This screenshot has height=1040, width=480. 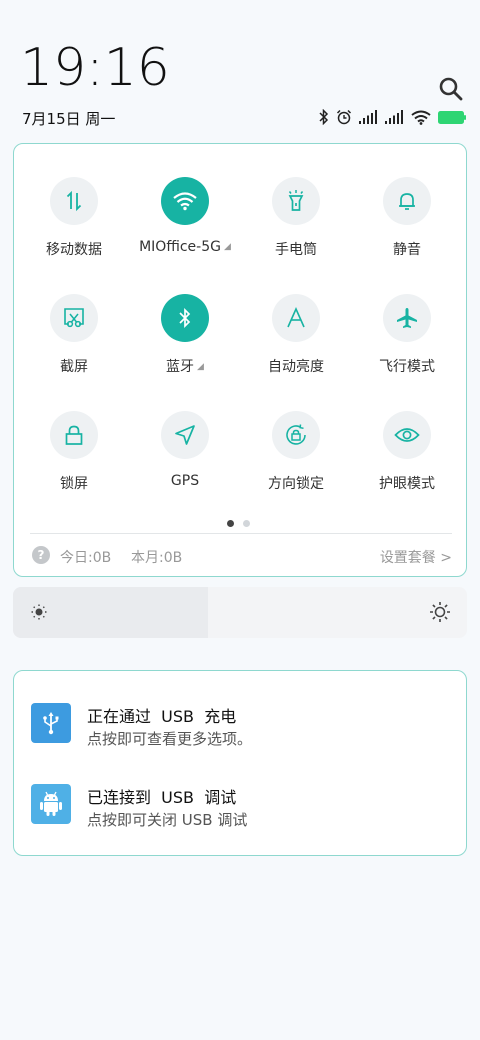 I want to click on page-dot, so click(x=246, y=523).